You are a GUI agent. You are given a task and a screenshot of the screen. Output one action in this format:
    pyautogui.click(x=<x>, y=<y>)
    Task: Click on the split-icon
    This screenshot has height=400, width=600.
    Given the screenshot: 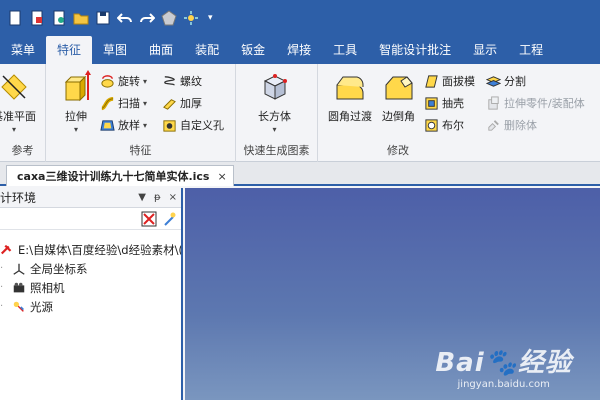 What is the action you would take?
    pyautogui.click(x=493, y=81)
    